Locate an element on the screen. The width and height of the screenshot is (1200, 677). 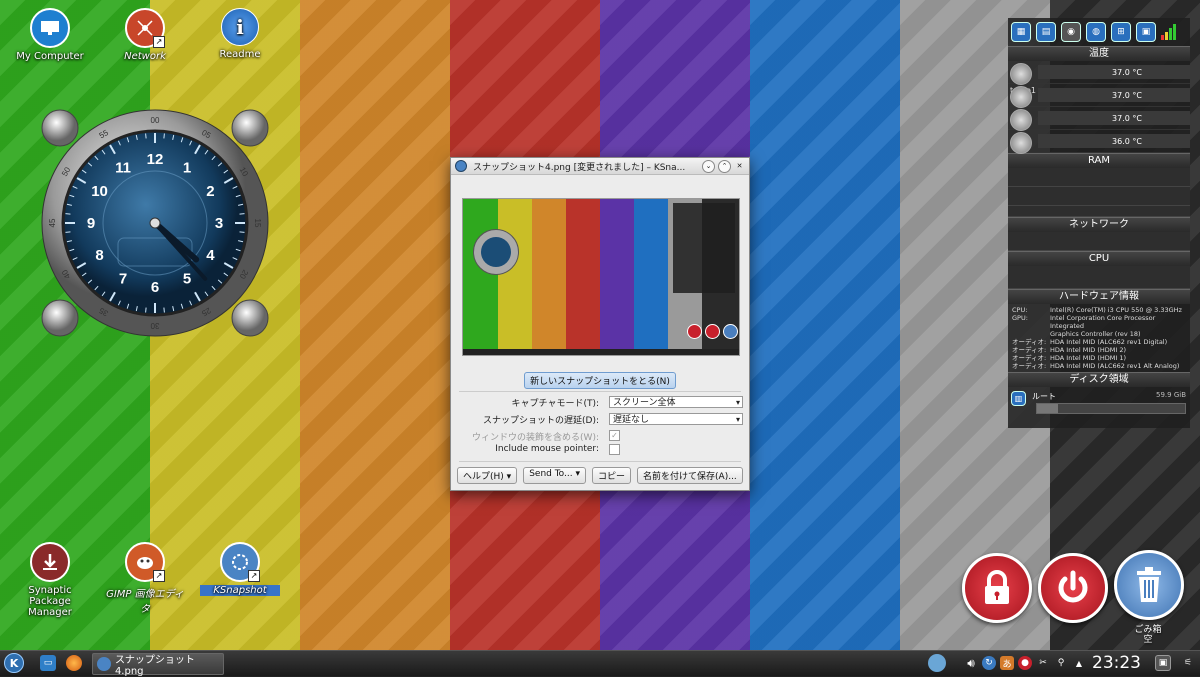
hardware-header: ハードウェア情報 is located at coordinates (1099, 296).